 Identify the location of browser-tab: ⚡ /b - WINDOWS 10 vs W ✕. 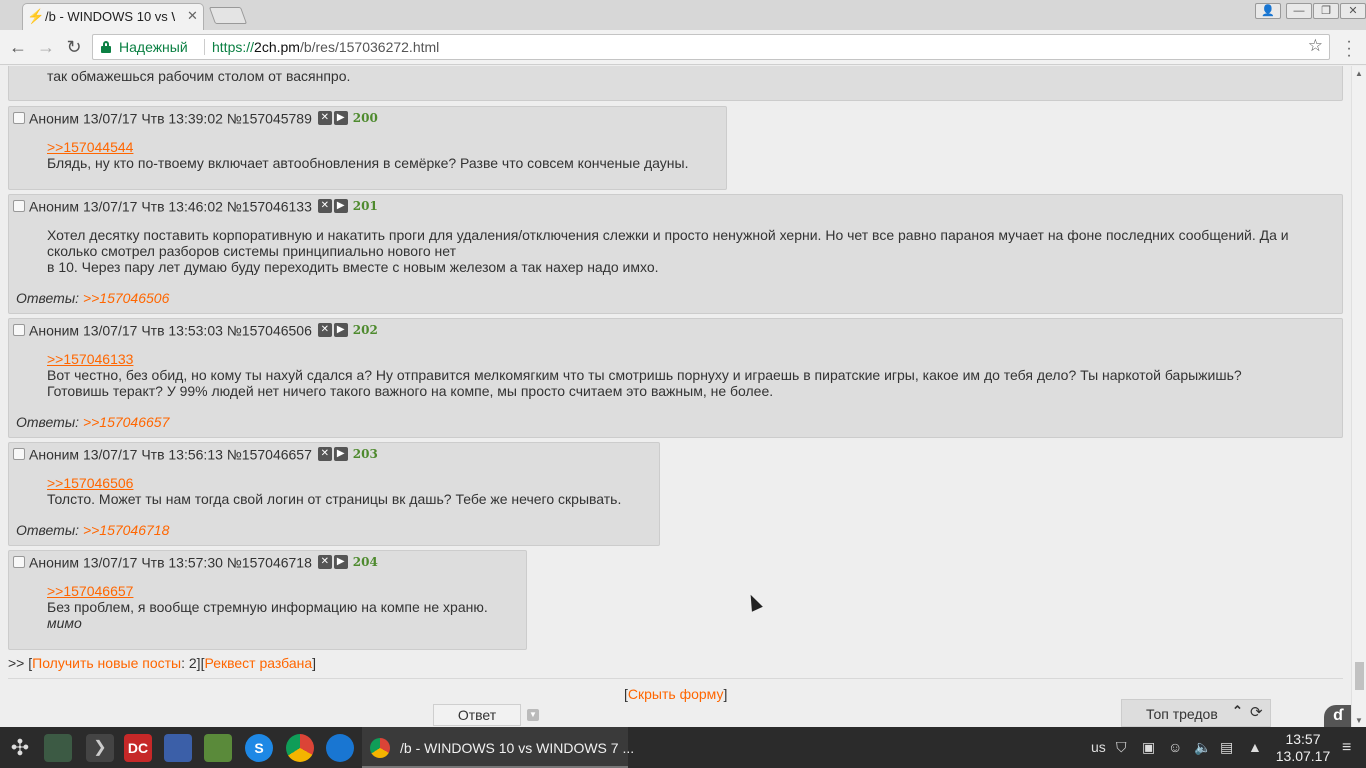
(113, 16).